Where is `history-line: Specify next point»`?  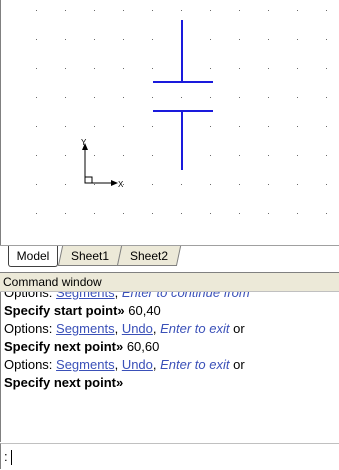
history-line: Specify next point» is located at coordinates (170, 383).